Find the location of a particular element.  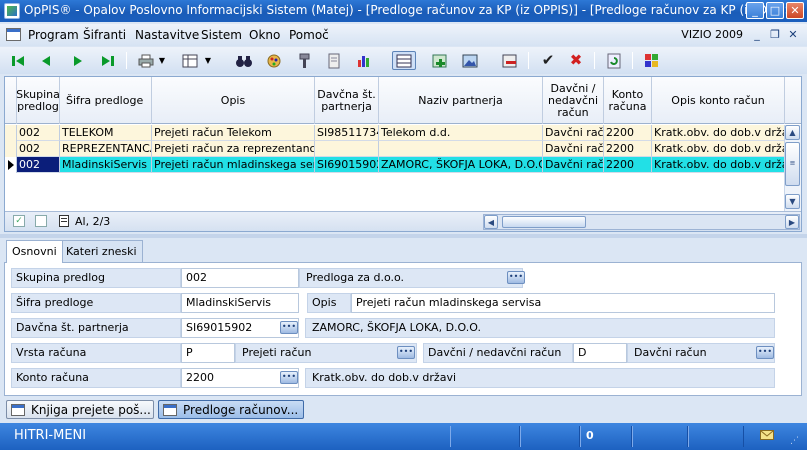

cell-sifra: REPREZENTANCA is located at coordinates (106, 149).